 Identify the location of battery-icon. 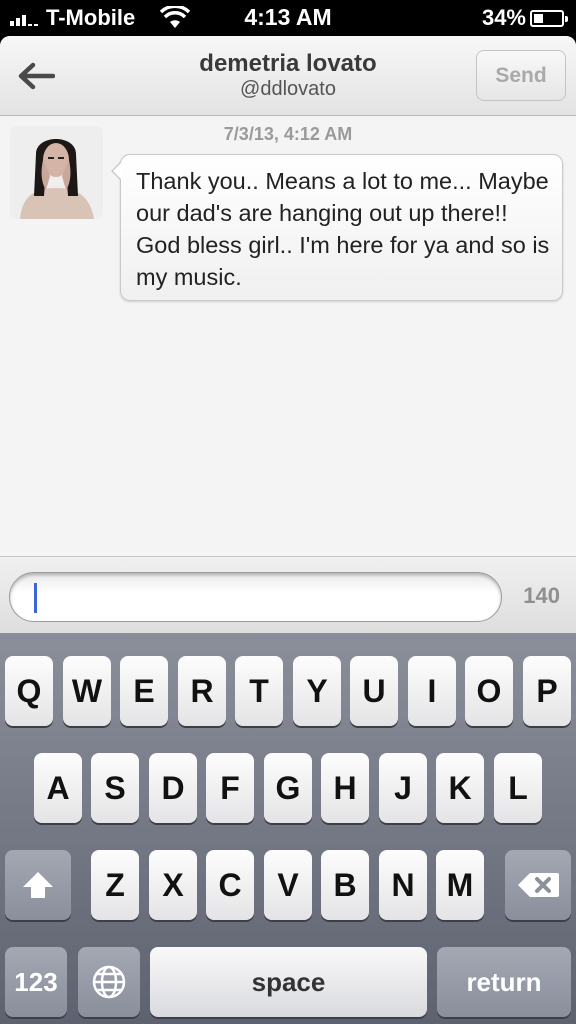
(549, 18).